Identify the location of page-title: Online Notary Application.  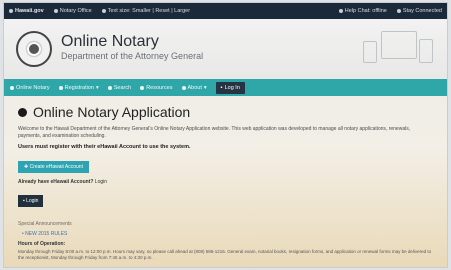
(112, 112).